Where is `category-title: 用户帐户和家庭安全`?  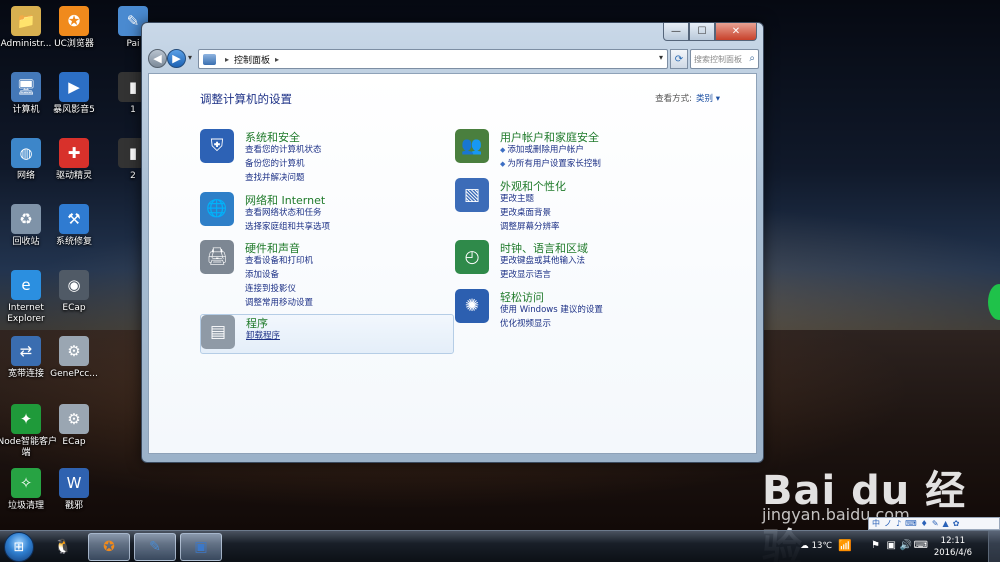 category-title: 用户帐户和家庭安全 is located at coordinates (549, 137).